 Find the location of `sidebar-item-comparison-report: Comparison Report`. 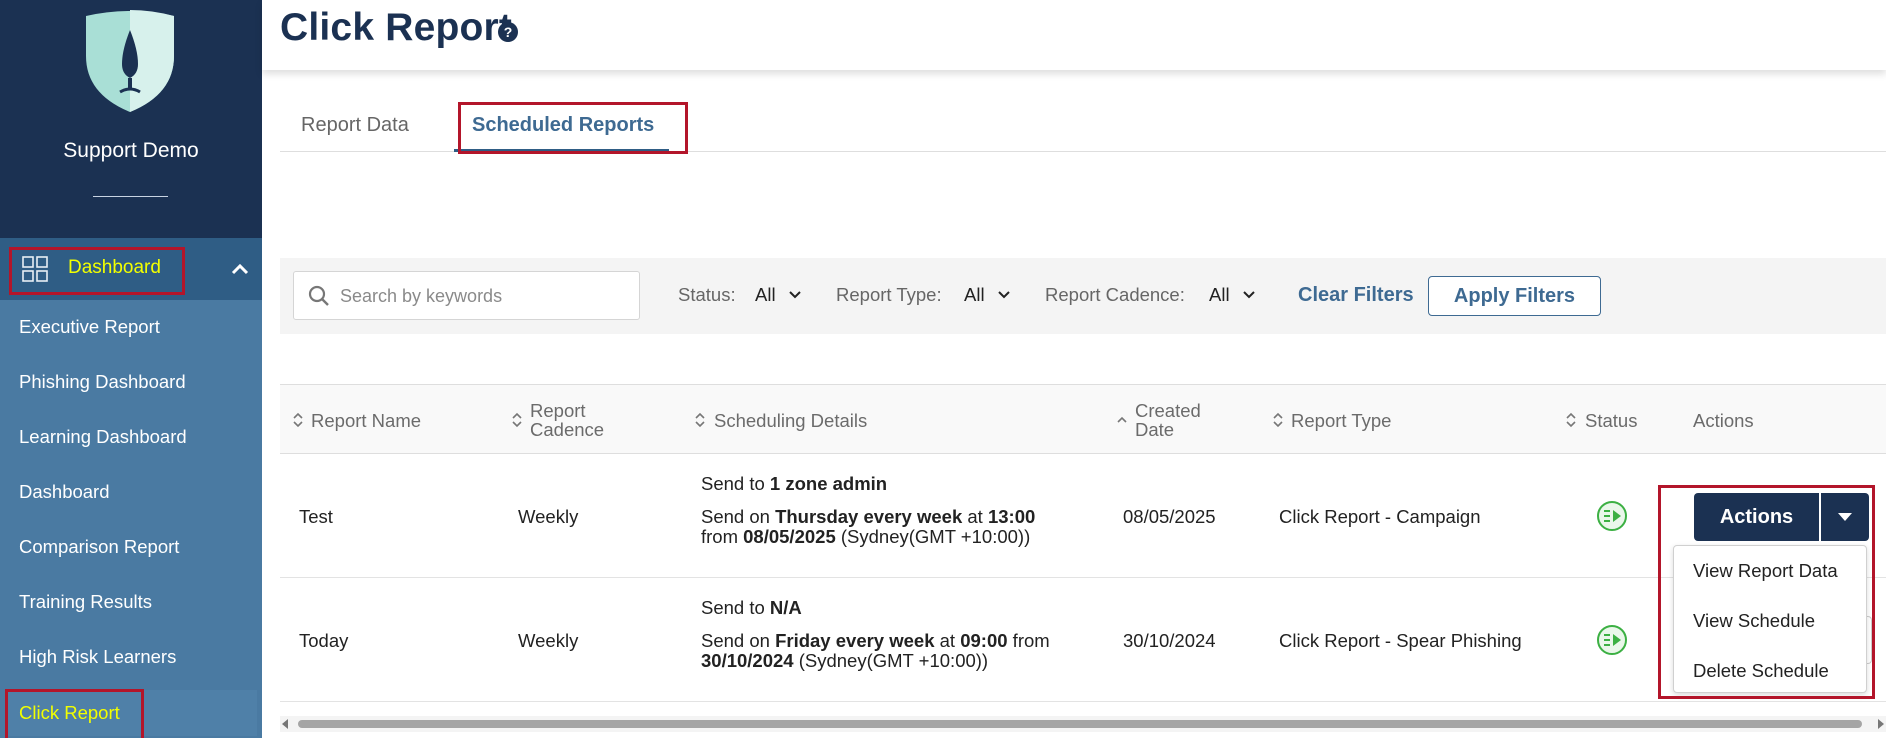

sidebar-item-comparison-report: Comparison Report is located at coordinates (131, 547).